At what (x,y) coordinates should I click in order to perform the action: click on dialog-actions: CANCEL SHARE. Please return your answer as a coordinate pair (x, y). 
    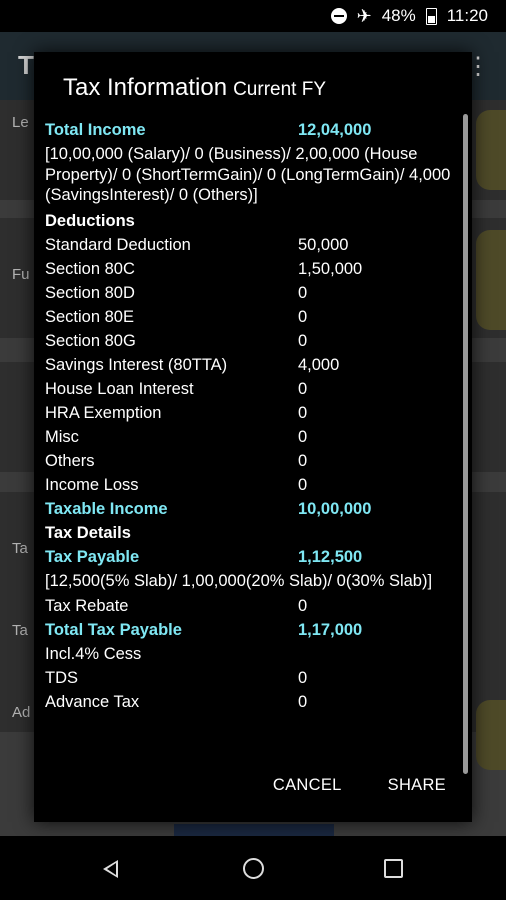
    Looking at the image, I should click on (359, 785).